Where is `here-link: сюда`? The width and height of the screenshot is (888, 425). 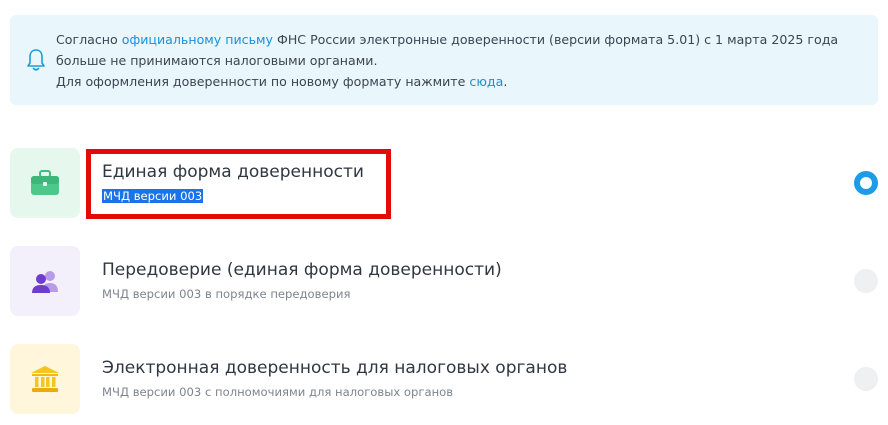
here-link: сюда is located at coordinates (486, 81).